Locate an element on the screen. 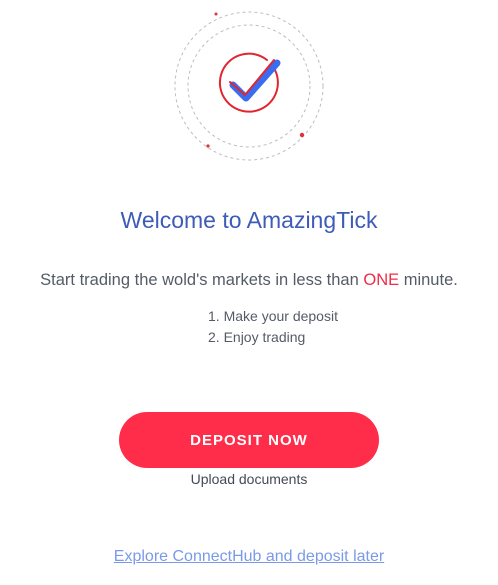  check-circle-outline is located at coordinates (248, 82).